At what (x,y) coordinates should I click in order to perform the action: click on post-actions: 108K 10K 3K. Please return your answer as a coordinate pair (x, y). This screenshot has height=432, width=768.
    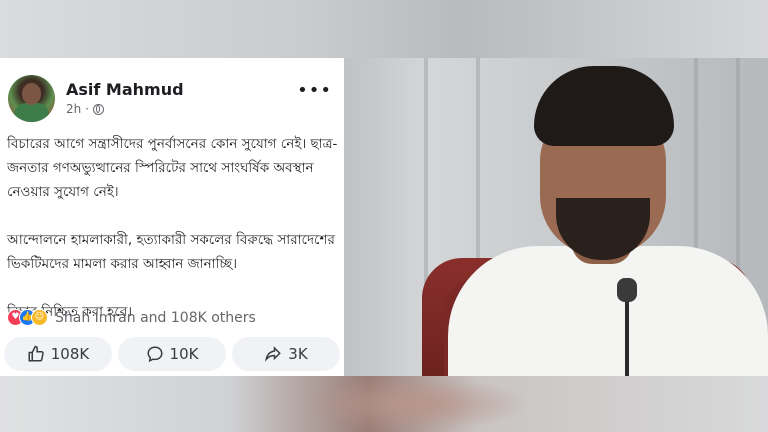
    Looking at the image, I should click on (172, 354).